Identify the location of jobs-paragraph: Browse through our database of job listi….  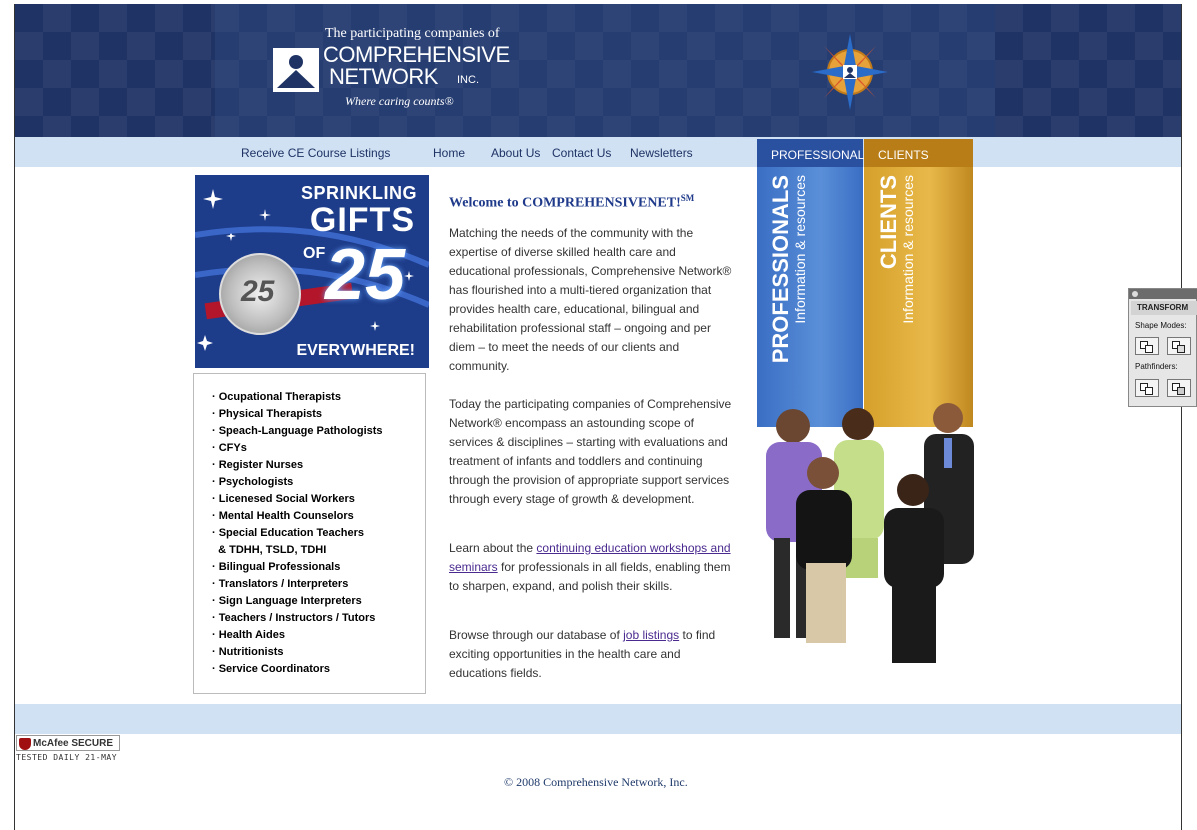
(591, 654).